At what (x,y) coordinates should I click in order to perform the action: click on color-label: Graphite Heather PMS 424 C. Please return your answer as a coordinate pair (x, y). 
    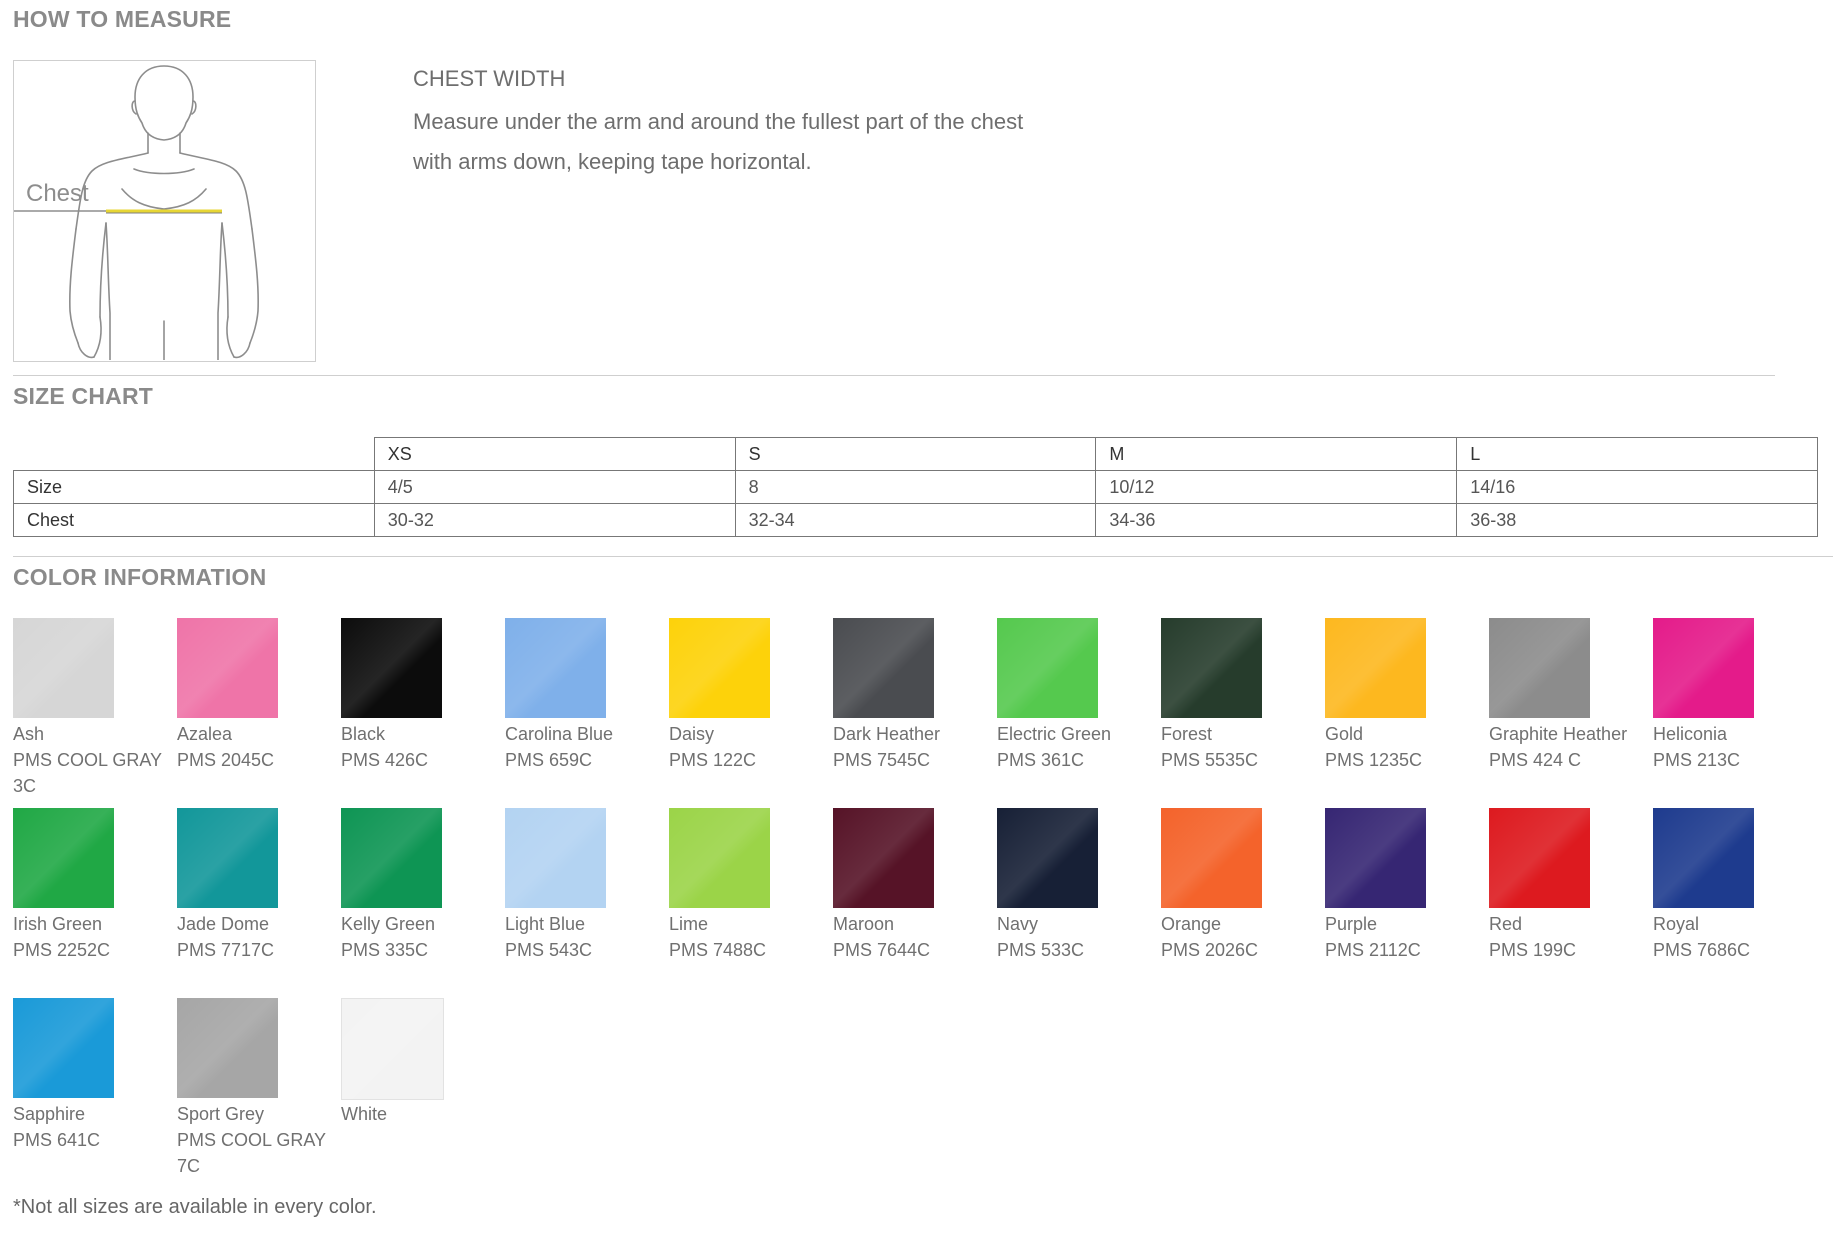
    Looking at the image, I should click on (1569, 747).